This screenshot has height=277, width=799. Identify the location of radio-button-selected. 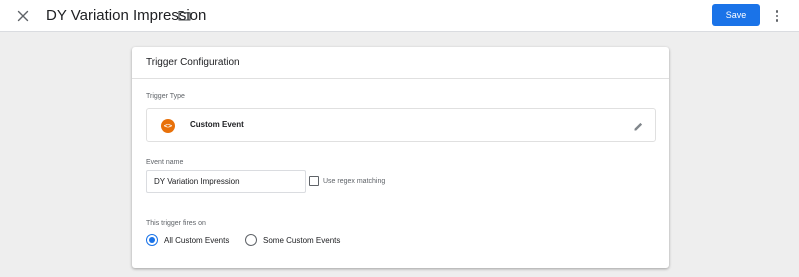
(152, 240).